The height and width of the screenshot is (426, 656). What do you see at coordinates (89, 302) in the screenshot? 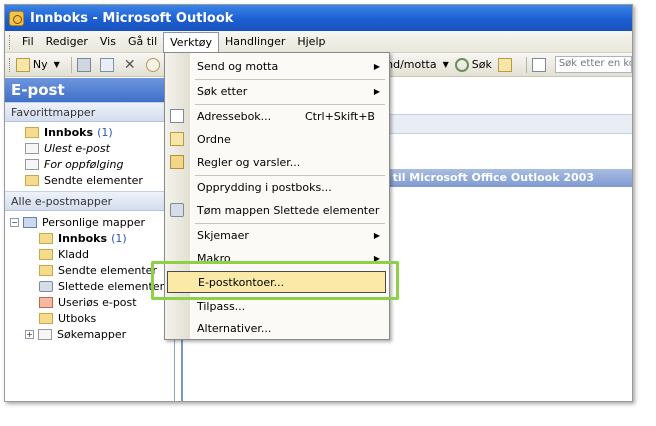
I see `folder-junk: Useriøs e-post` at bounding box center [89, 302].